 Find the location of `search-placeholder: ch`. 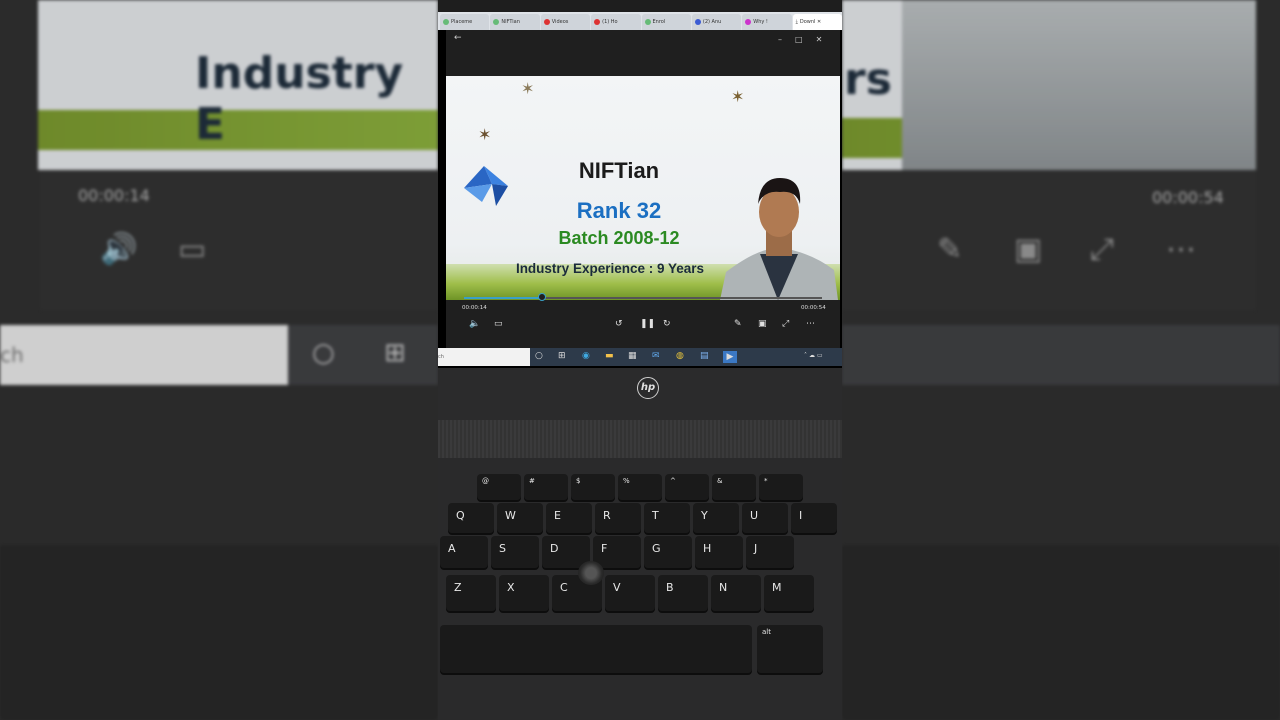

search-placeholder: ch is located at coordinates (441, 357).